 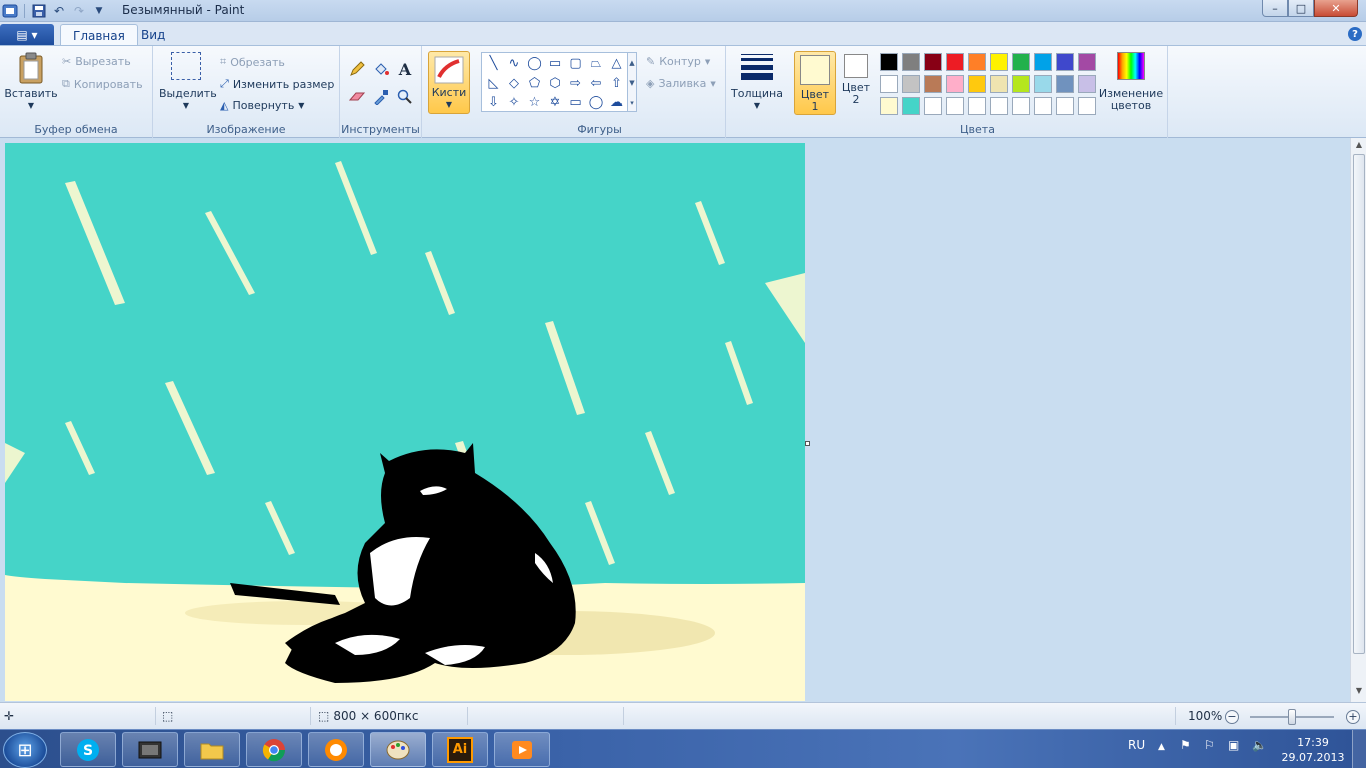 I want to click on paint-icon, so click(x=398, y=749).